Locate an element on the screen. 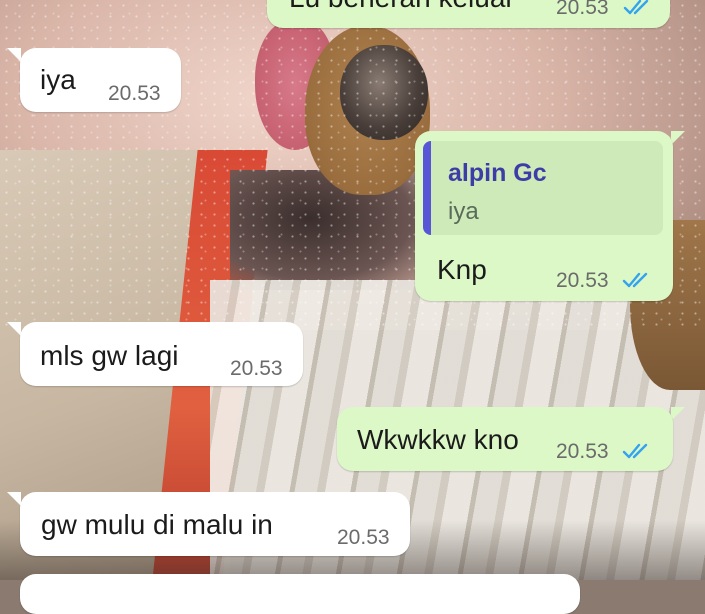 The width and height of the screenshot is (705, 614). quote-accent-bar is located at coordinates (427, 188).